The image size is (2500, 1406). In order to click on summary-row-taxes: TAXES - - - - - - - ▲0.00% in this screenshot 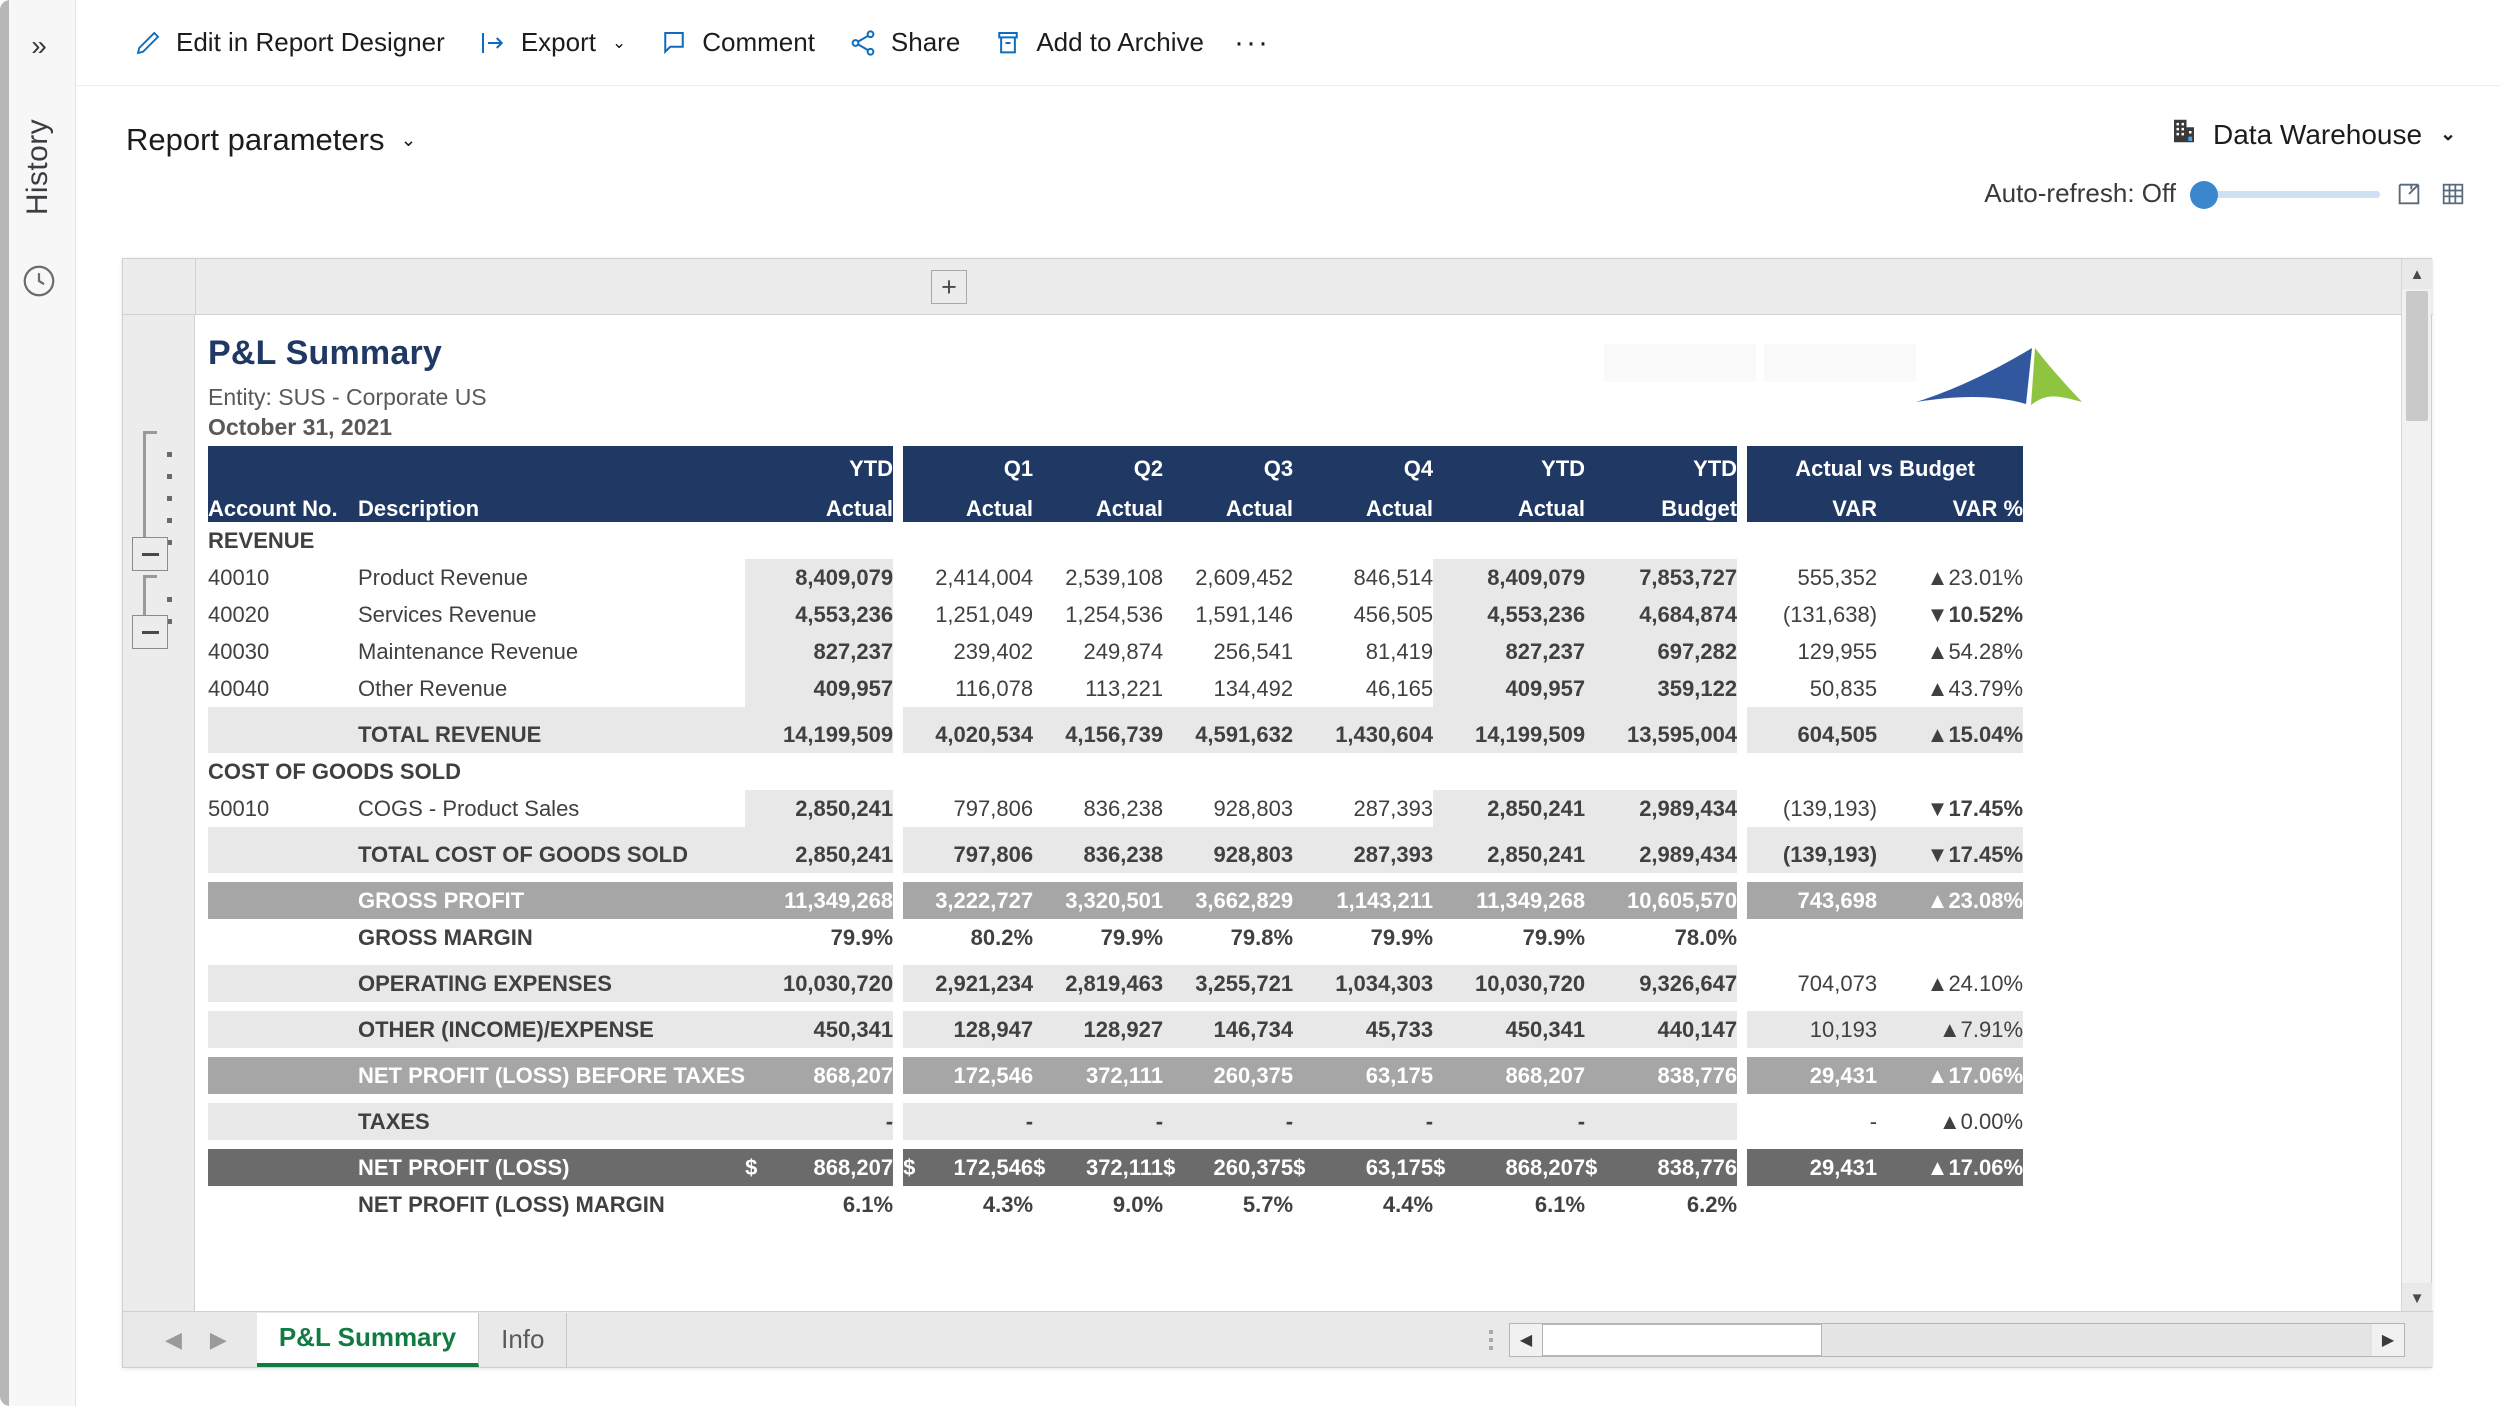, I will do `click(1115, 1121)`.